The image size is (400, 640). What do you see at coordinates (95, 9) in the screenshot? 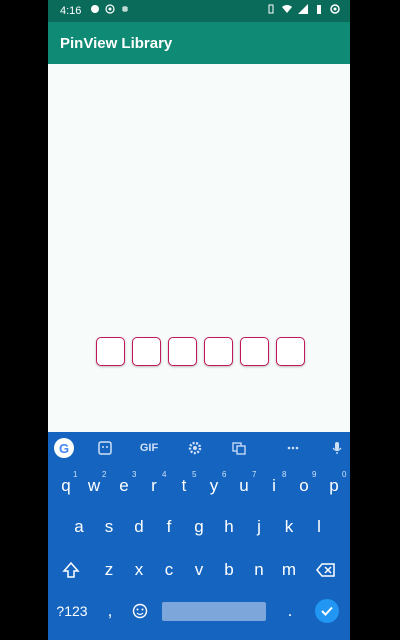
I see `notification-icon` at bounding box center [95, 9].